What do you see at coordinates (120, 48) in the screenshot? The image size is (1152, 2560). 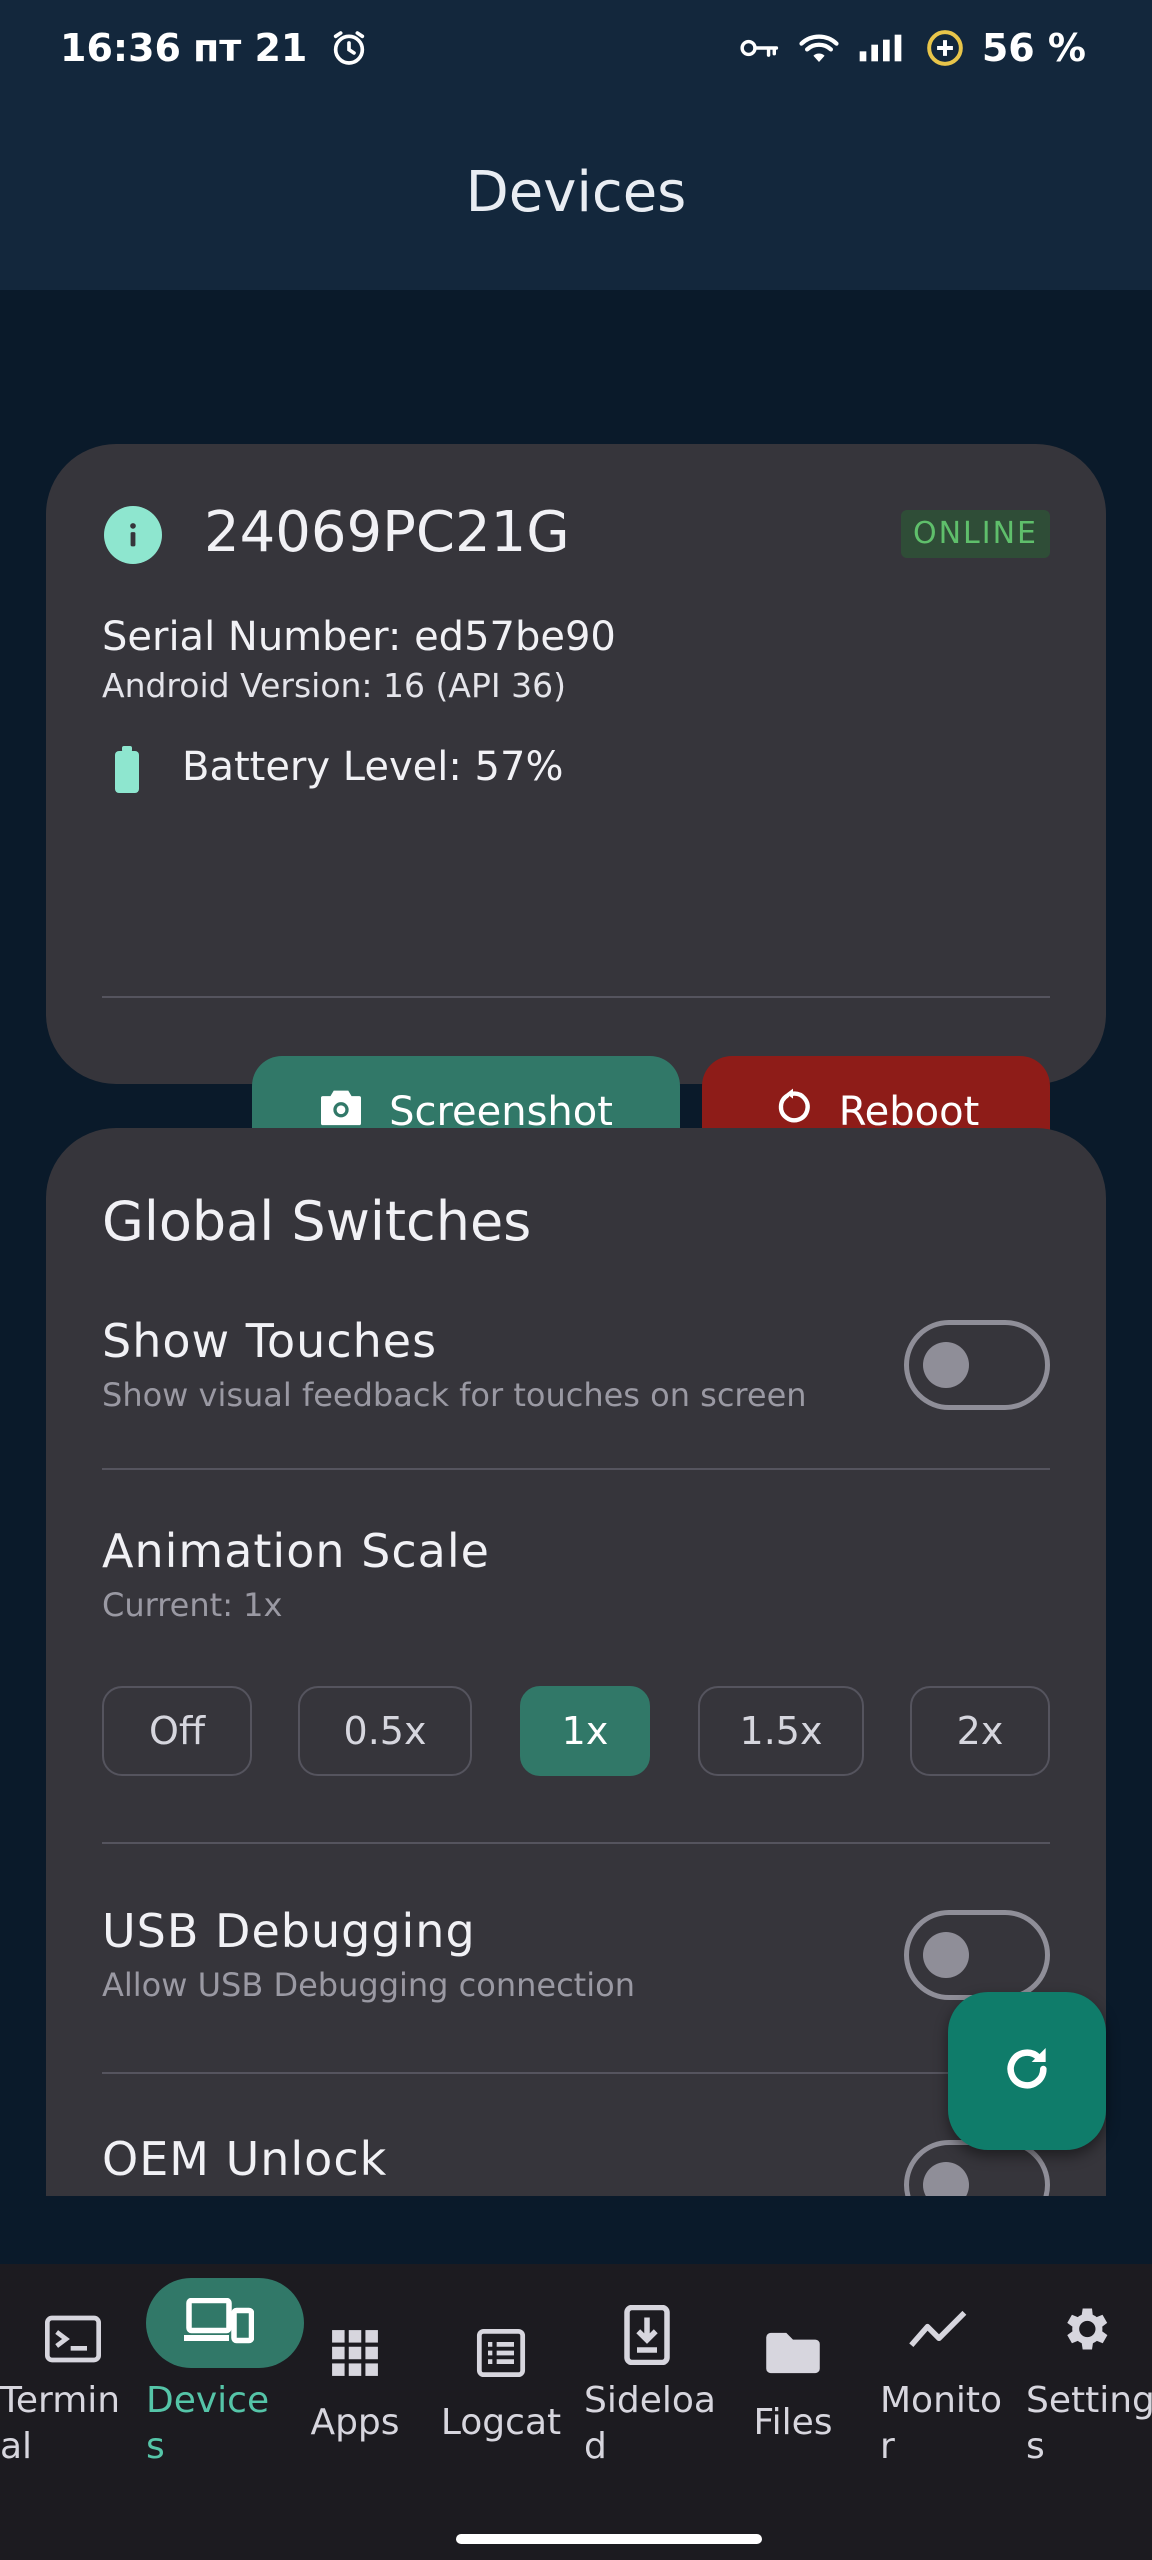 I see `status-time: 16:36` at bounding box center [120, 48].